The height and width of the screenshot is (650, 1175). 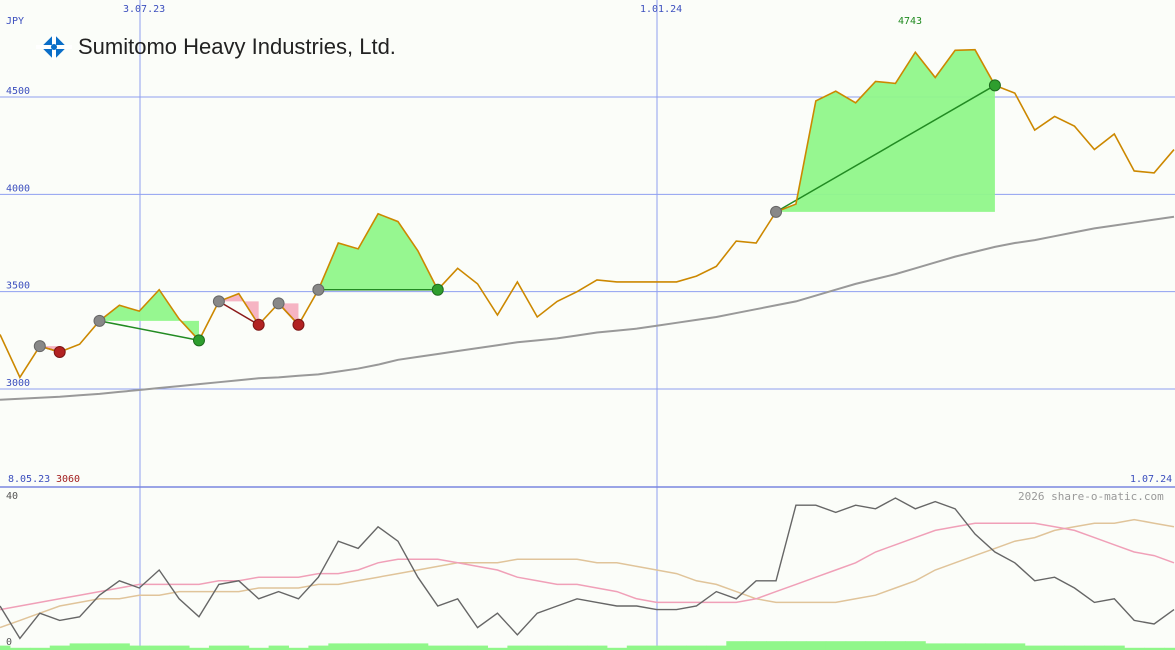 What do you see at coordinates (15, 21) in the screenshot?
I see `currency-label: JPY` at bounding box center [15, 21].